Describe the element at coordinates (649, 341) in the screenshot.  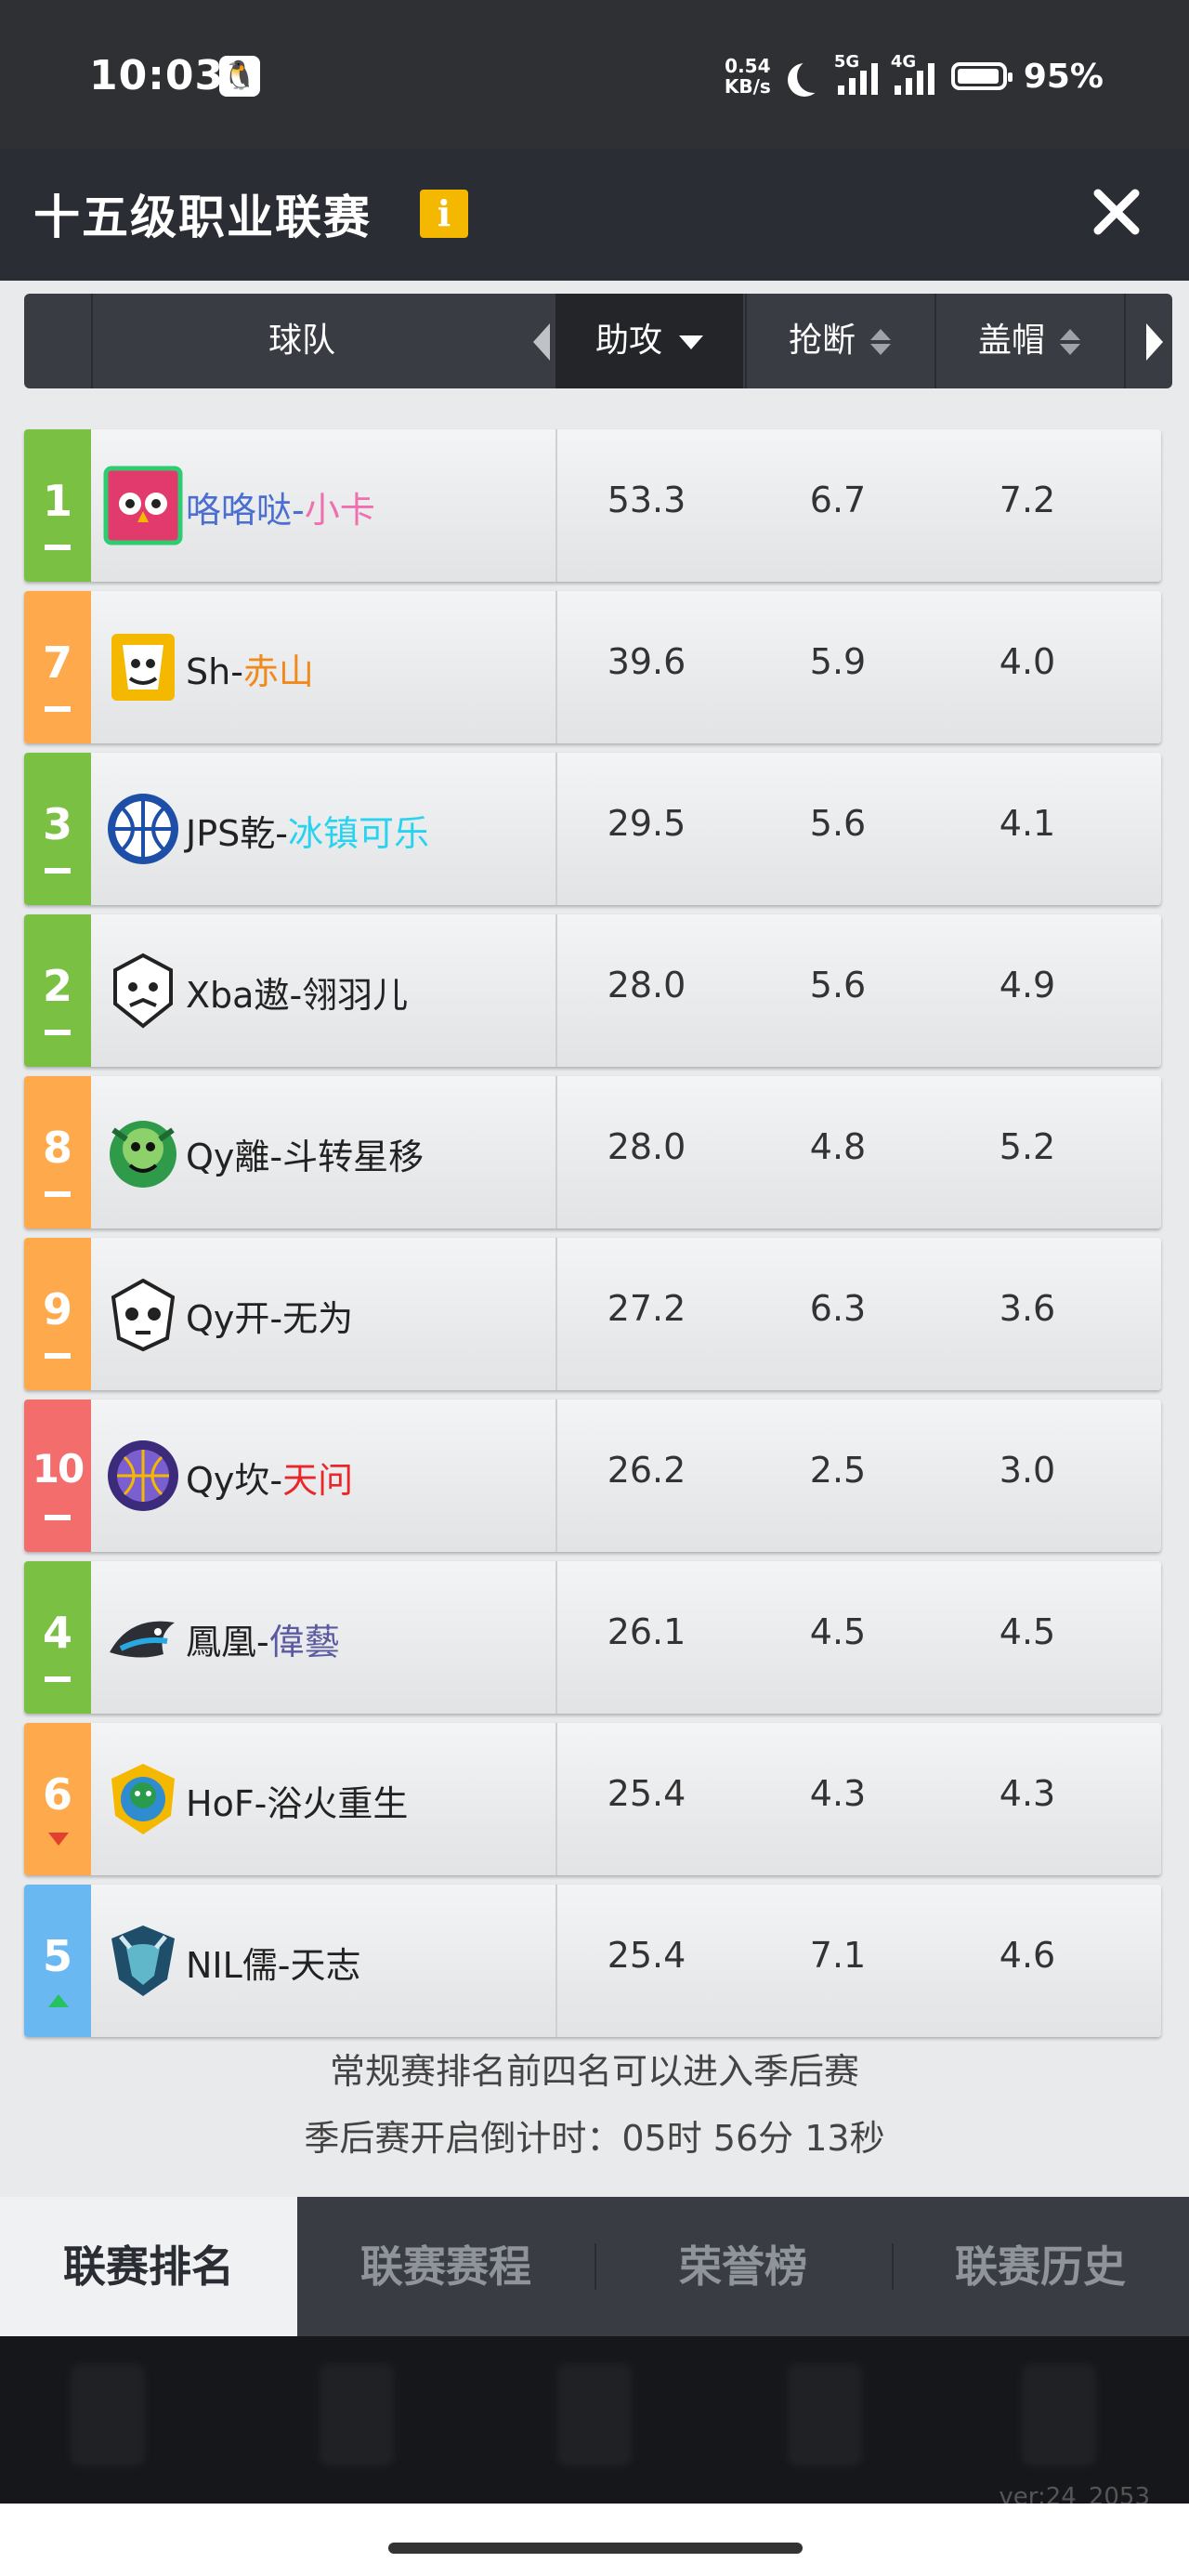
I see `column-assists-sort: 助攻` at that location.